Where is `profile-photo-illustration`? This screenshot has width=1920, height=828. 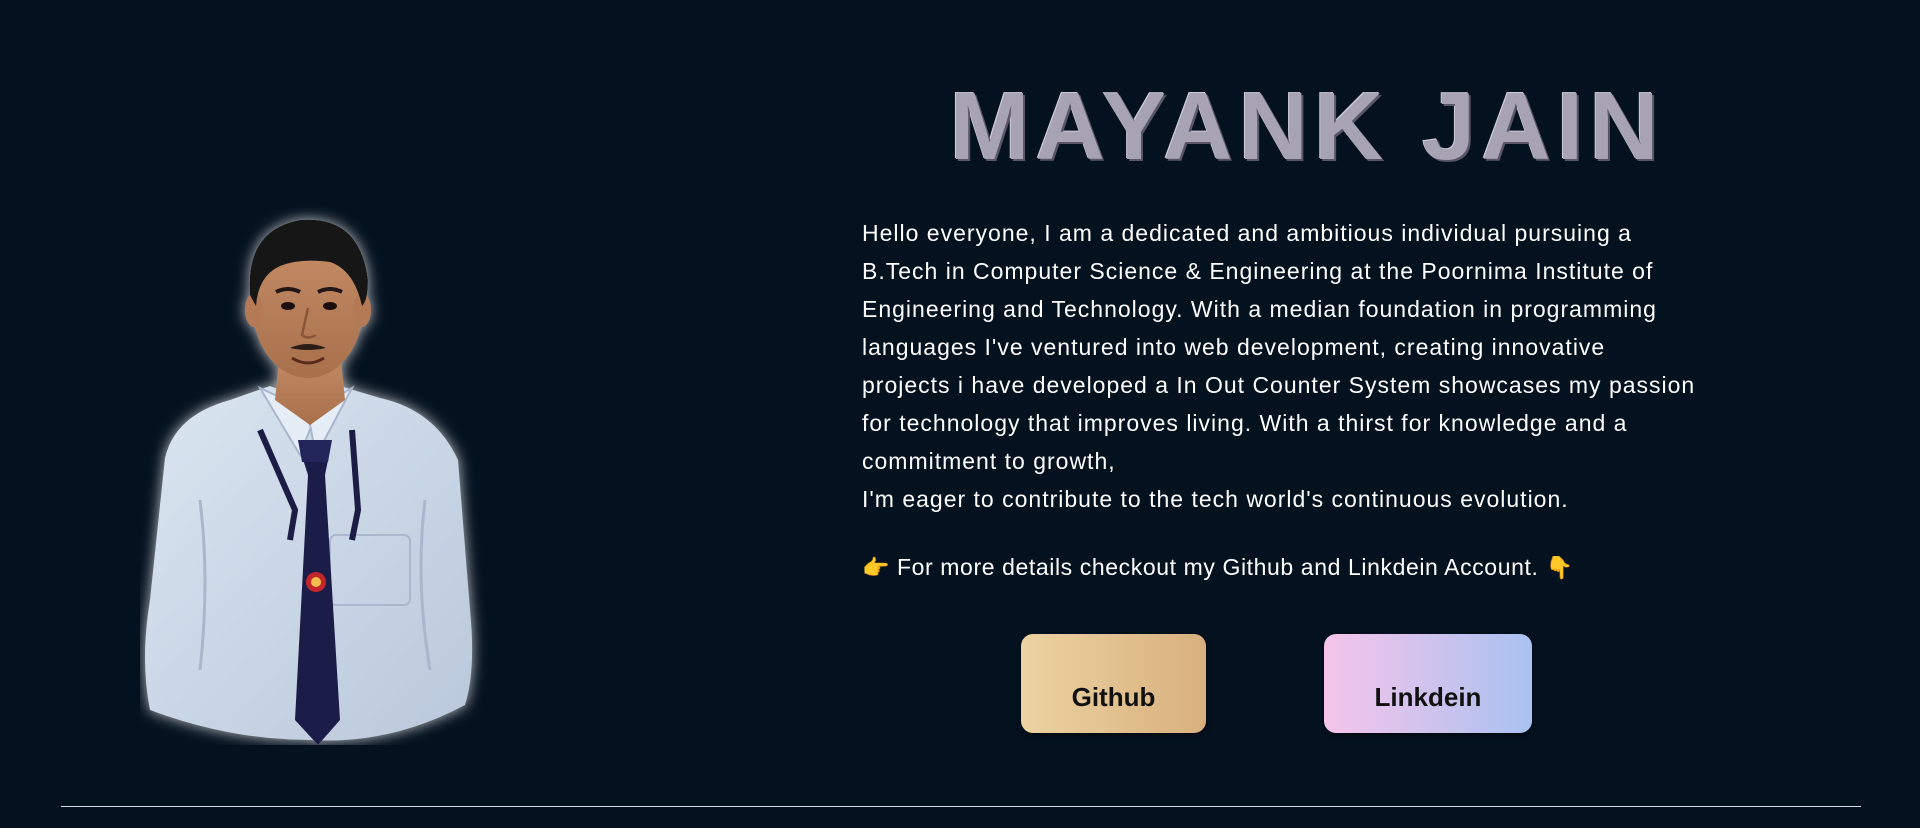
profile-photo-illustration is located at coordinates (309, 482).